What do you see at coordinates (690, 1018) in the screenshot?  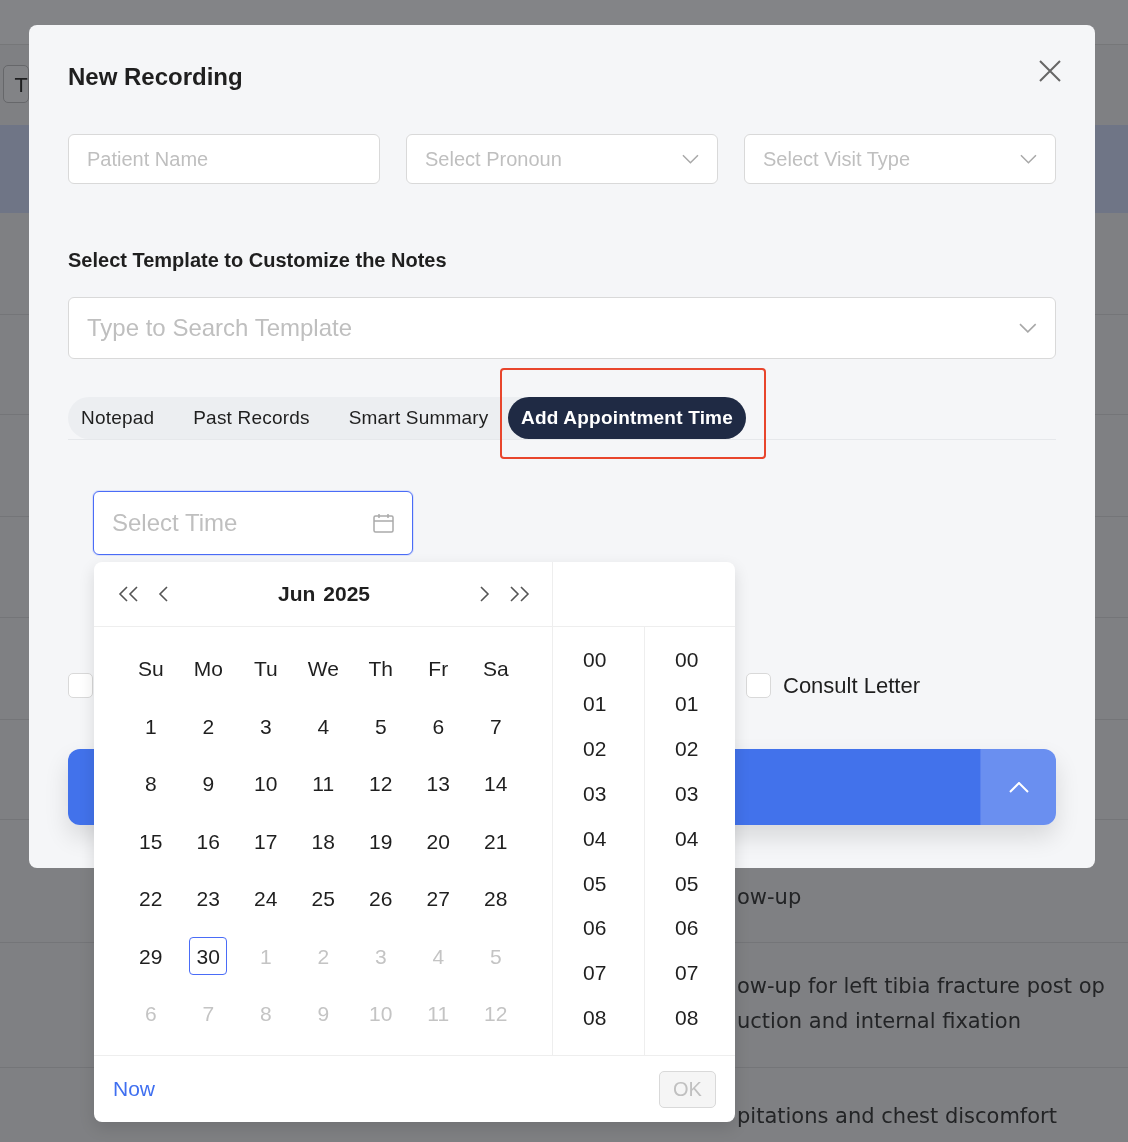 I see `minute-option: 08` at bounding box center [690, 1018].